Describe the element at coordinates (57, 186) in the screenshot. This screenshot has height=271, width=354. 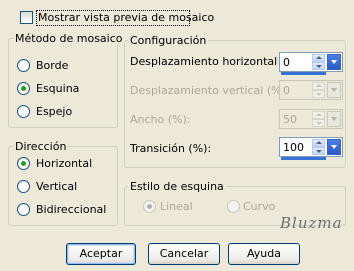
I see `direction-option-label: Vertical` at that location.